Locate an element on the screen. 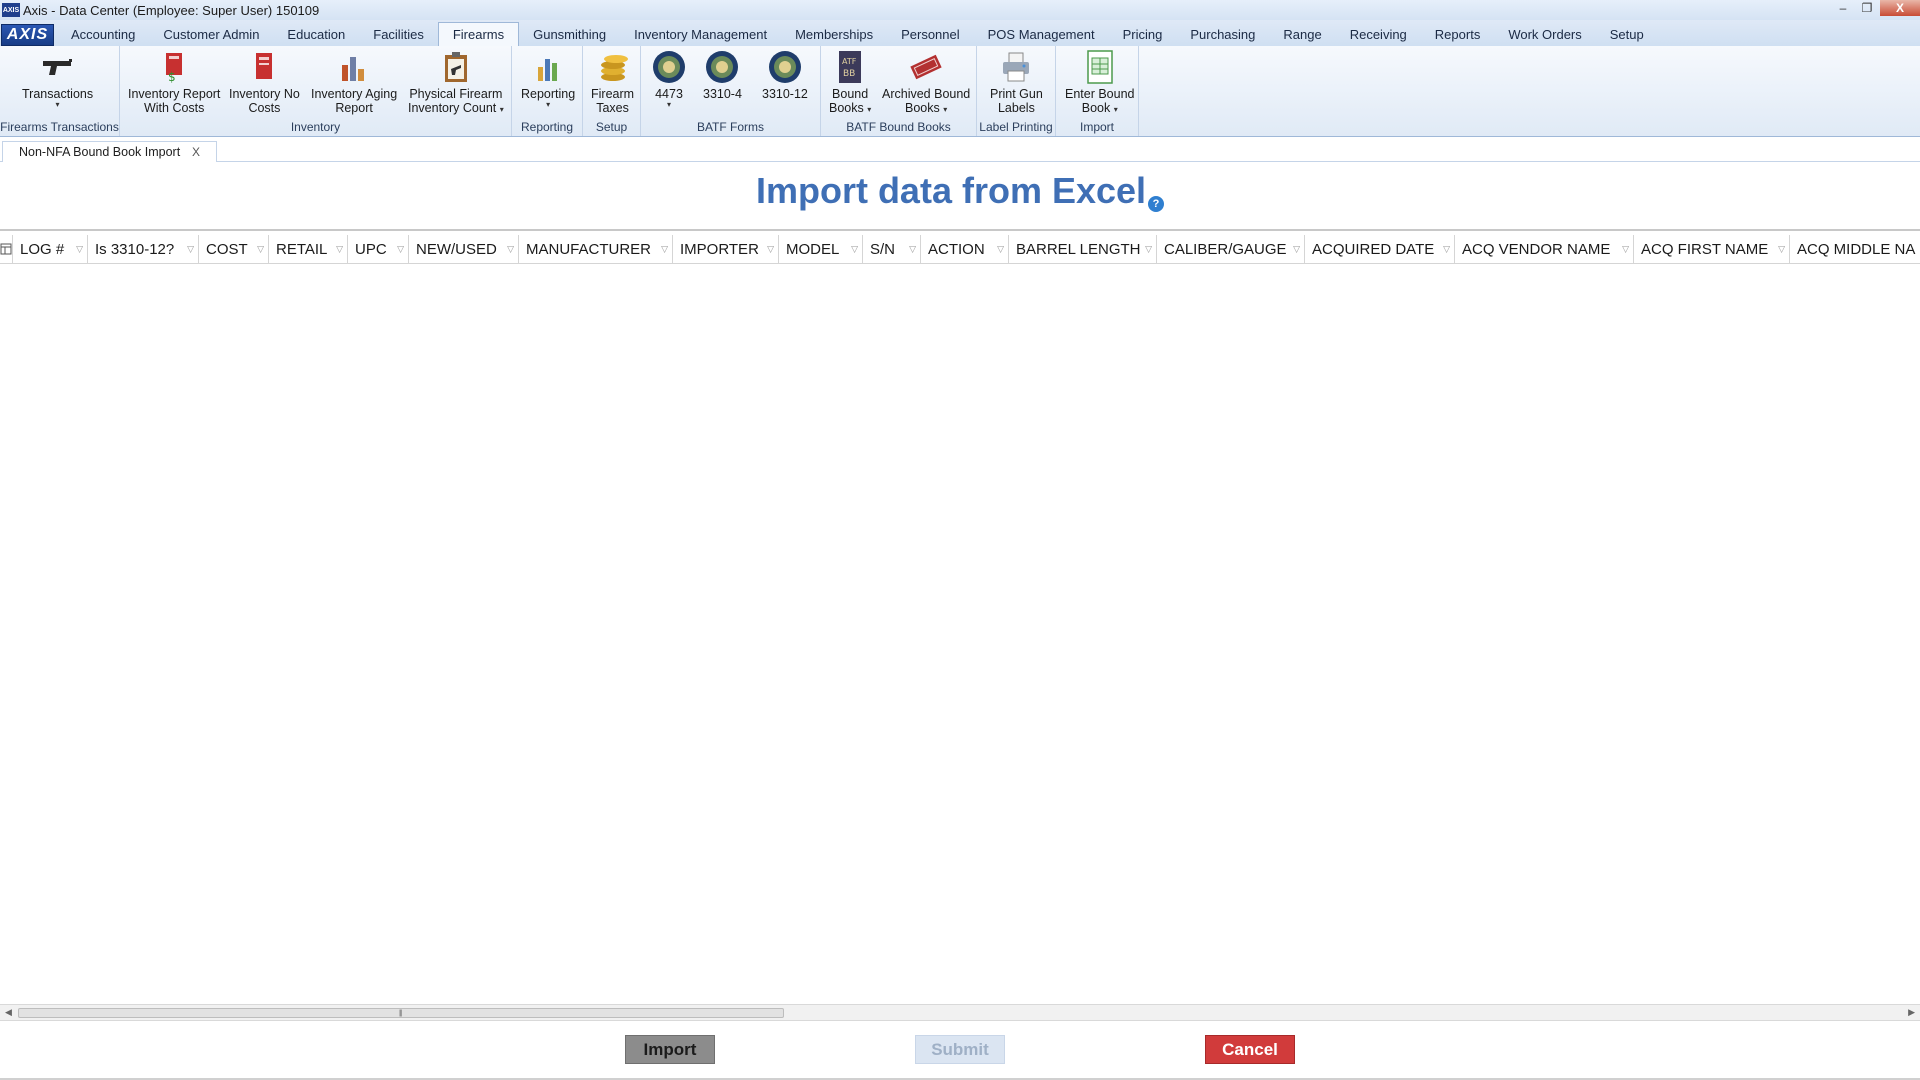 The height and width of the screenshot is (1080, 1920). atf-seal-icon is located at coordinates (669, 67).